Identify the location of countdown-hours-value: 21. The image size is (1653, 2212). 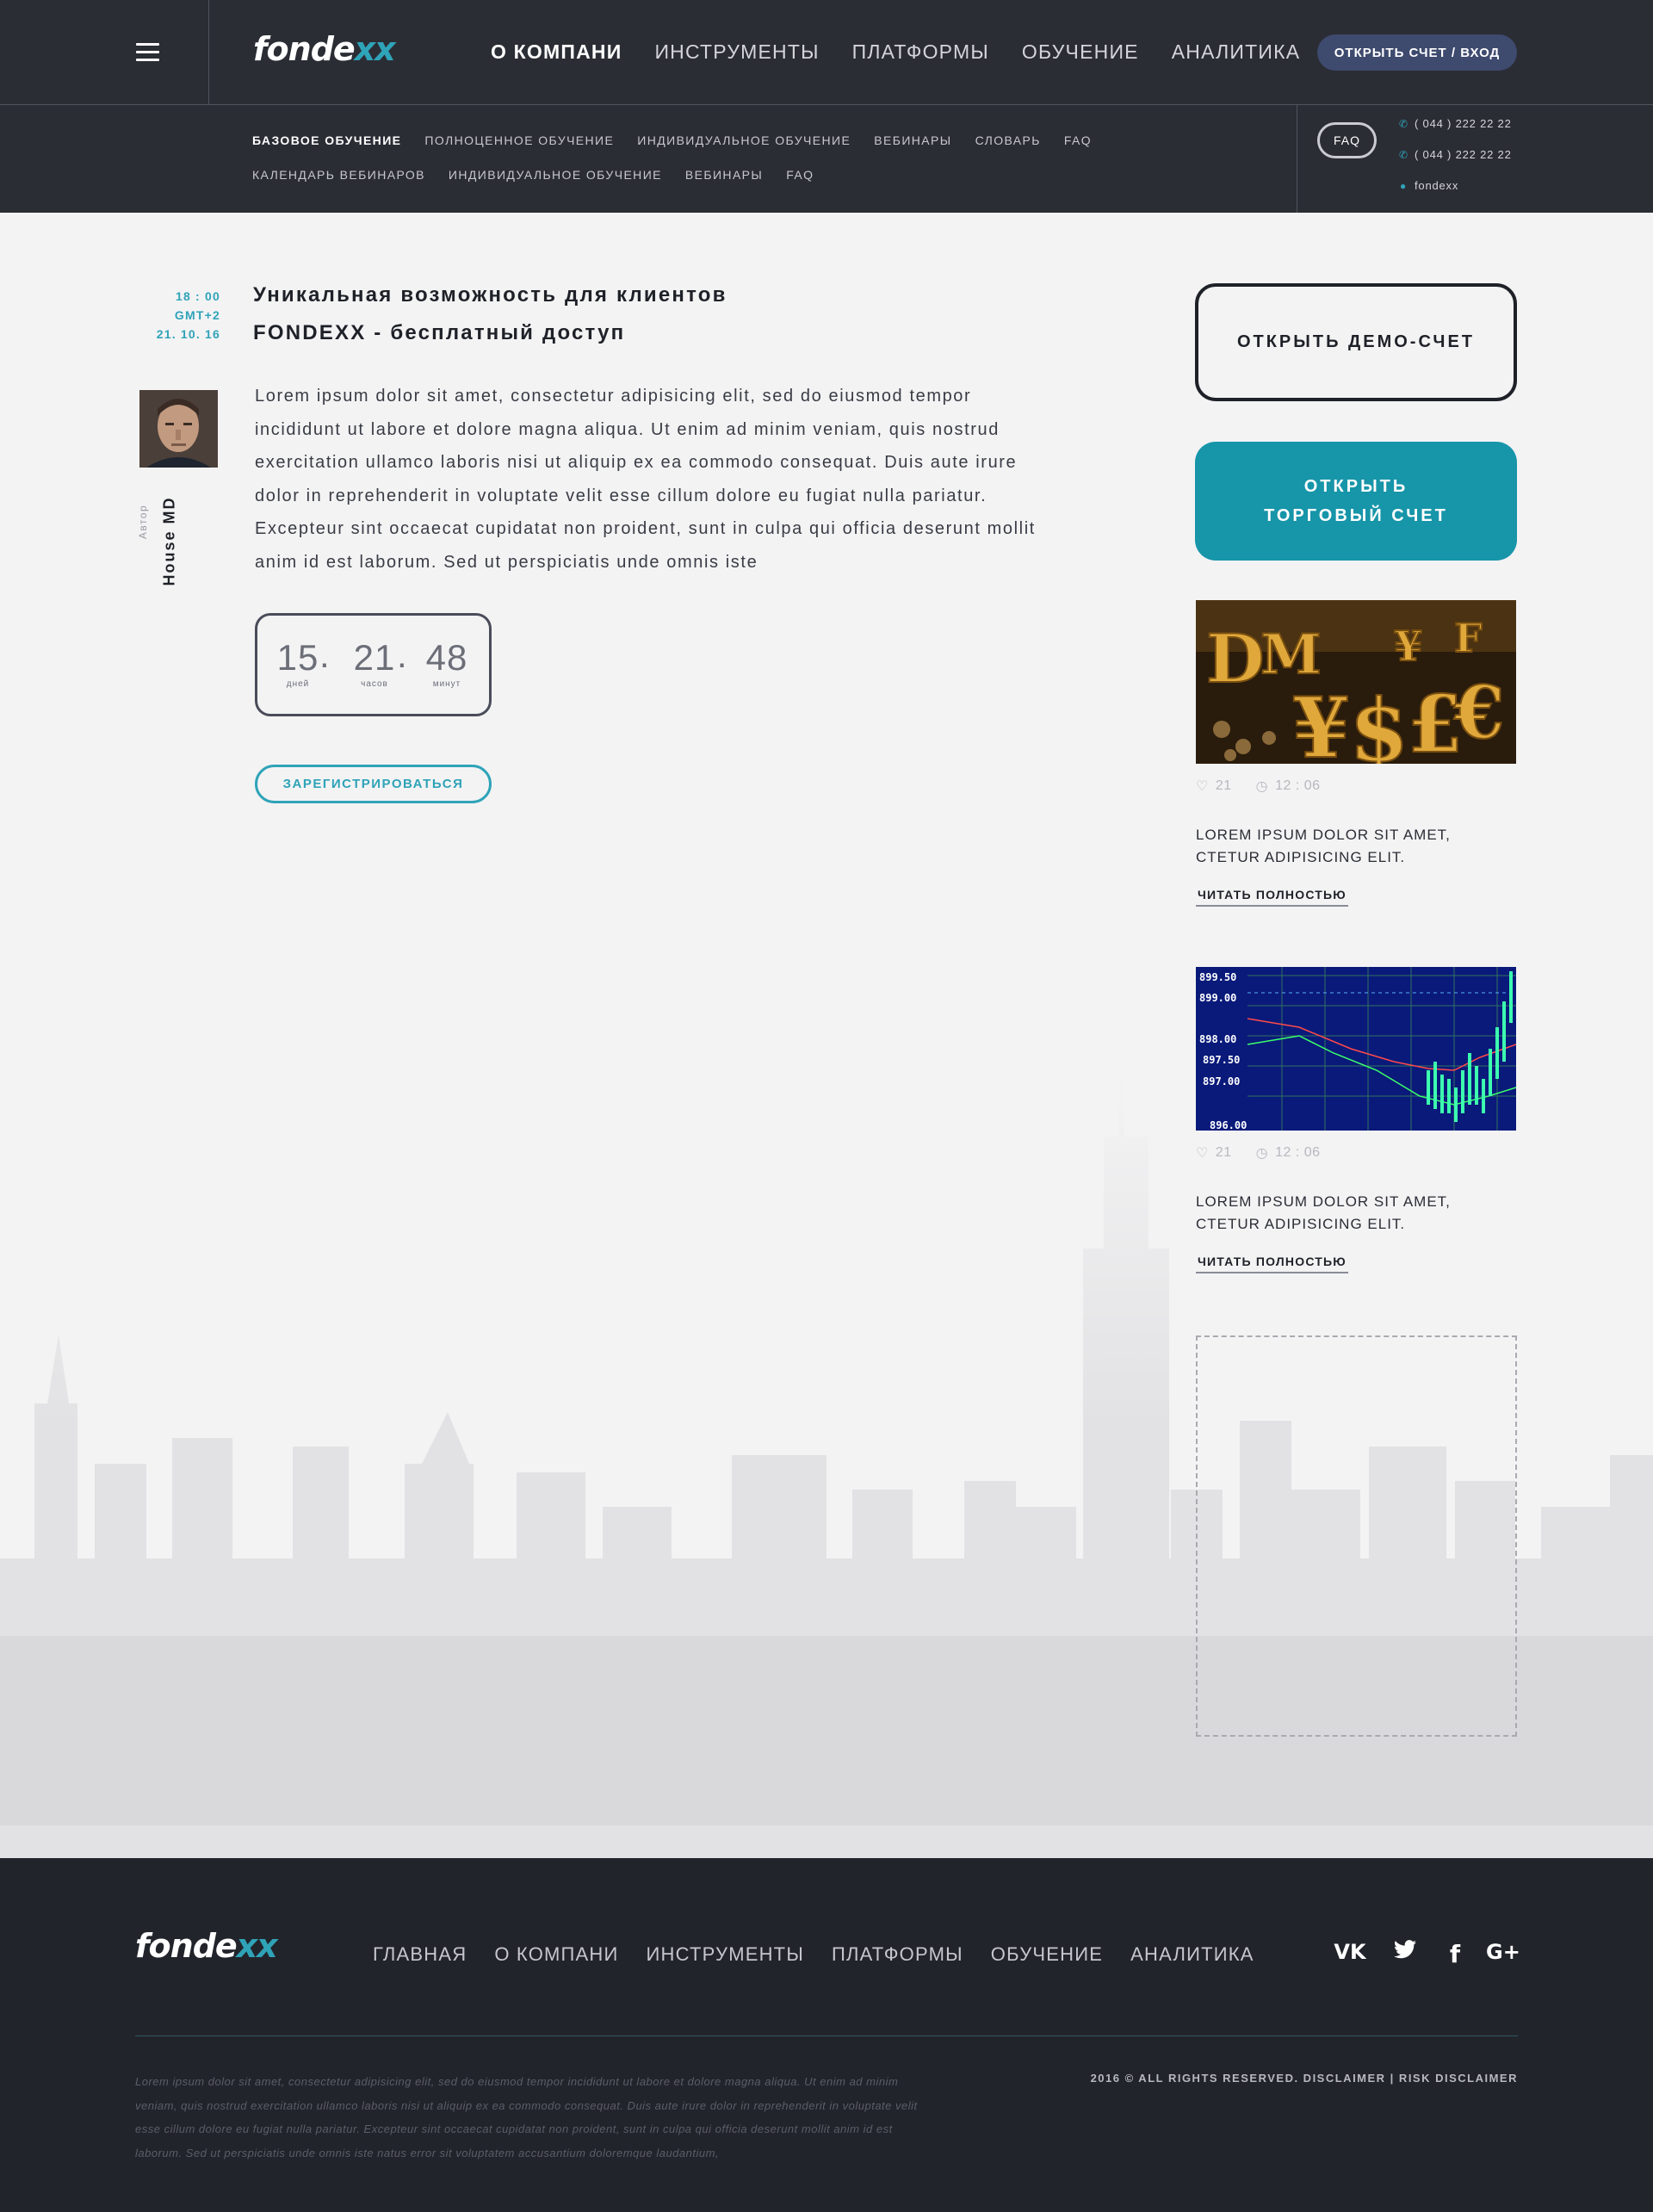
(375, 657).